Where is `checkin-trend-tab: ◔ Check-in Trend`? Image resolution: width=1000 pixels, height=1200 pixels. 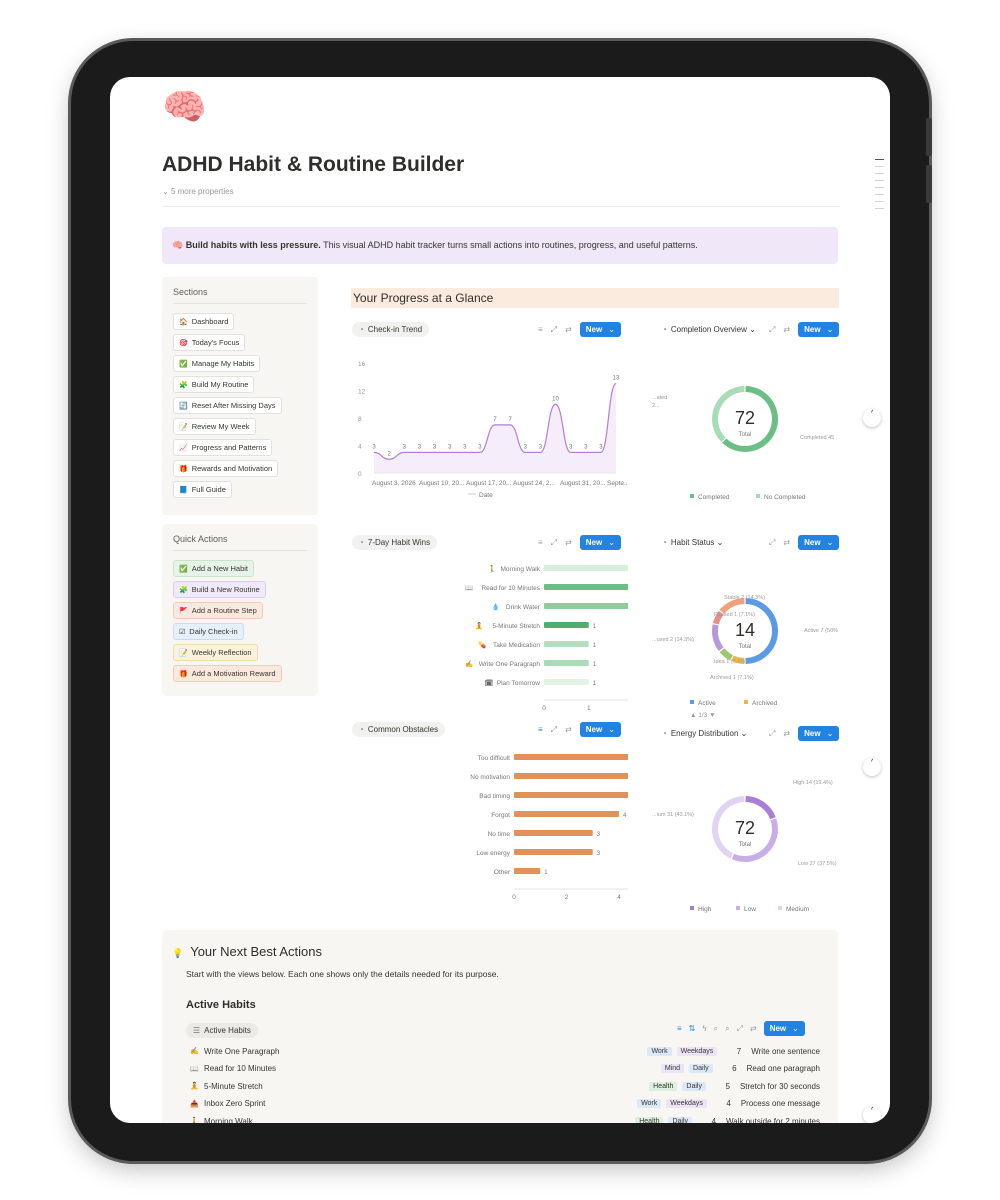 checkin-trend-tab: ◔ Check-in Trend is located at coordinates (391, 329).